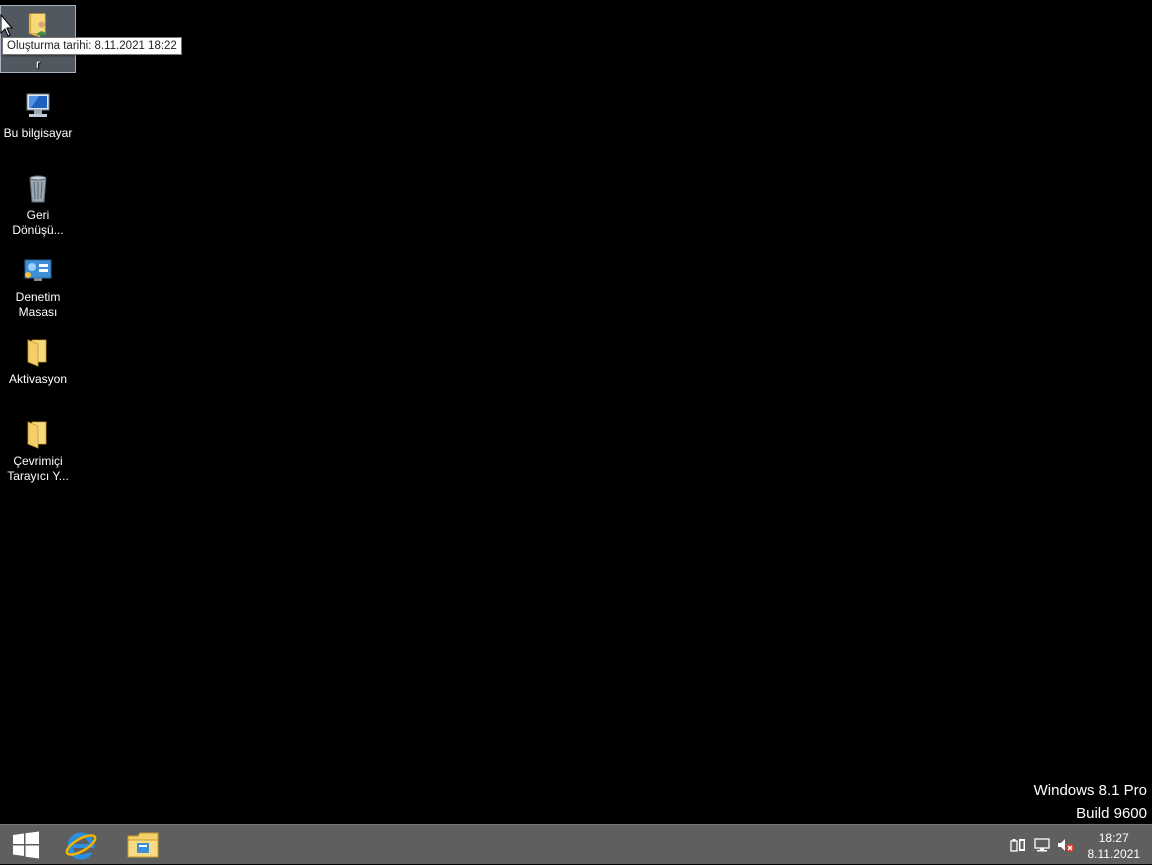 Image resolution: width=1152 pixels, height=865 pixels. Describe the element at coordinates (38, 285) in the screenshot. I see `desktop-icon-control-panel: Denetim Masası` at that location.